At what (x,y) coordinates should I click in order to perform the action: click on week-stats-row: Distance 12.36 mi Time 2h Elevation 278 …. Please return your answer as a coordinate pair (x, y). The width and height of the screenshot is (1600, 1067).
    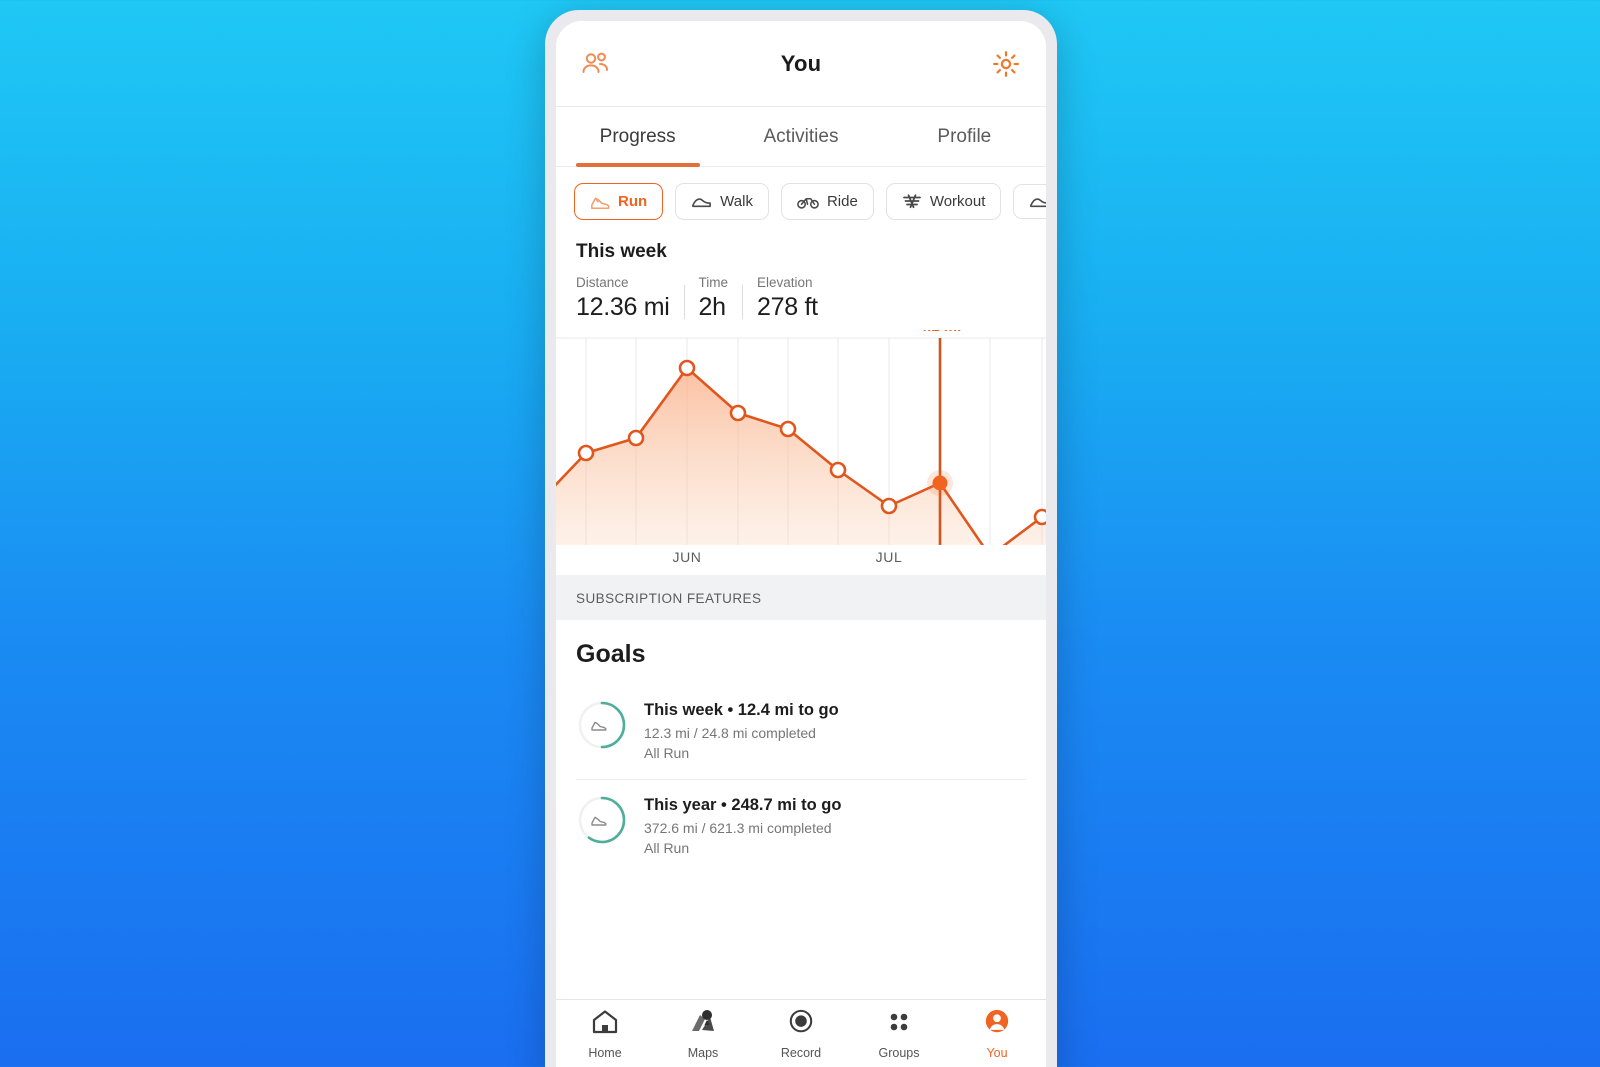
    Looking at the image, I should click on (801, 298).